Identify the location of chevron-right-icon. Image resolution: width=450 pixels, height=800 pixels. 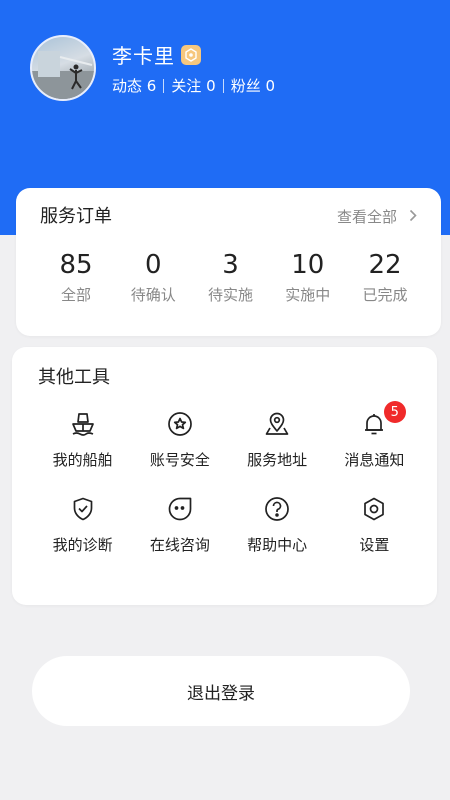
(413, 217).